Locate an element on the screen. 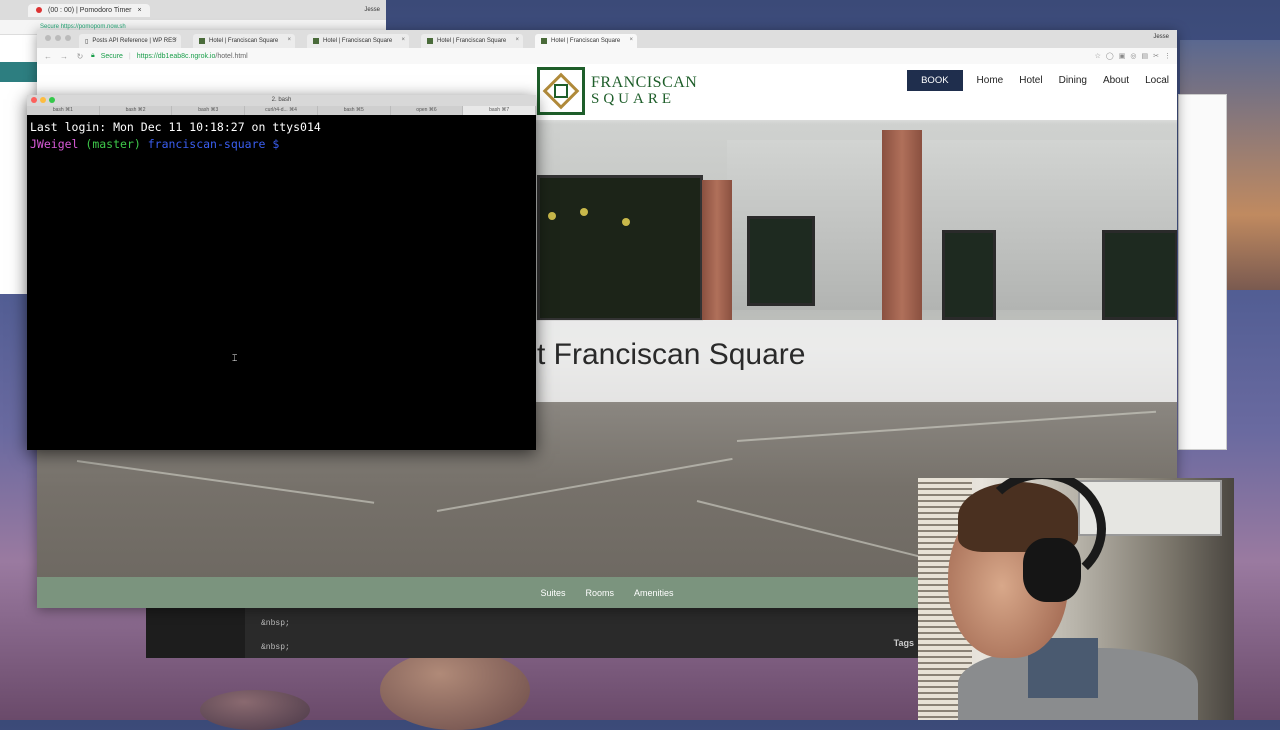  minimize-icon is located at coordinates (43, 100).